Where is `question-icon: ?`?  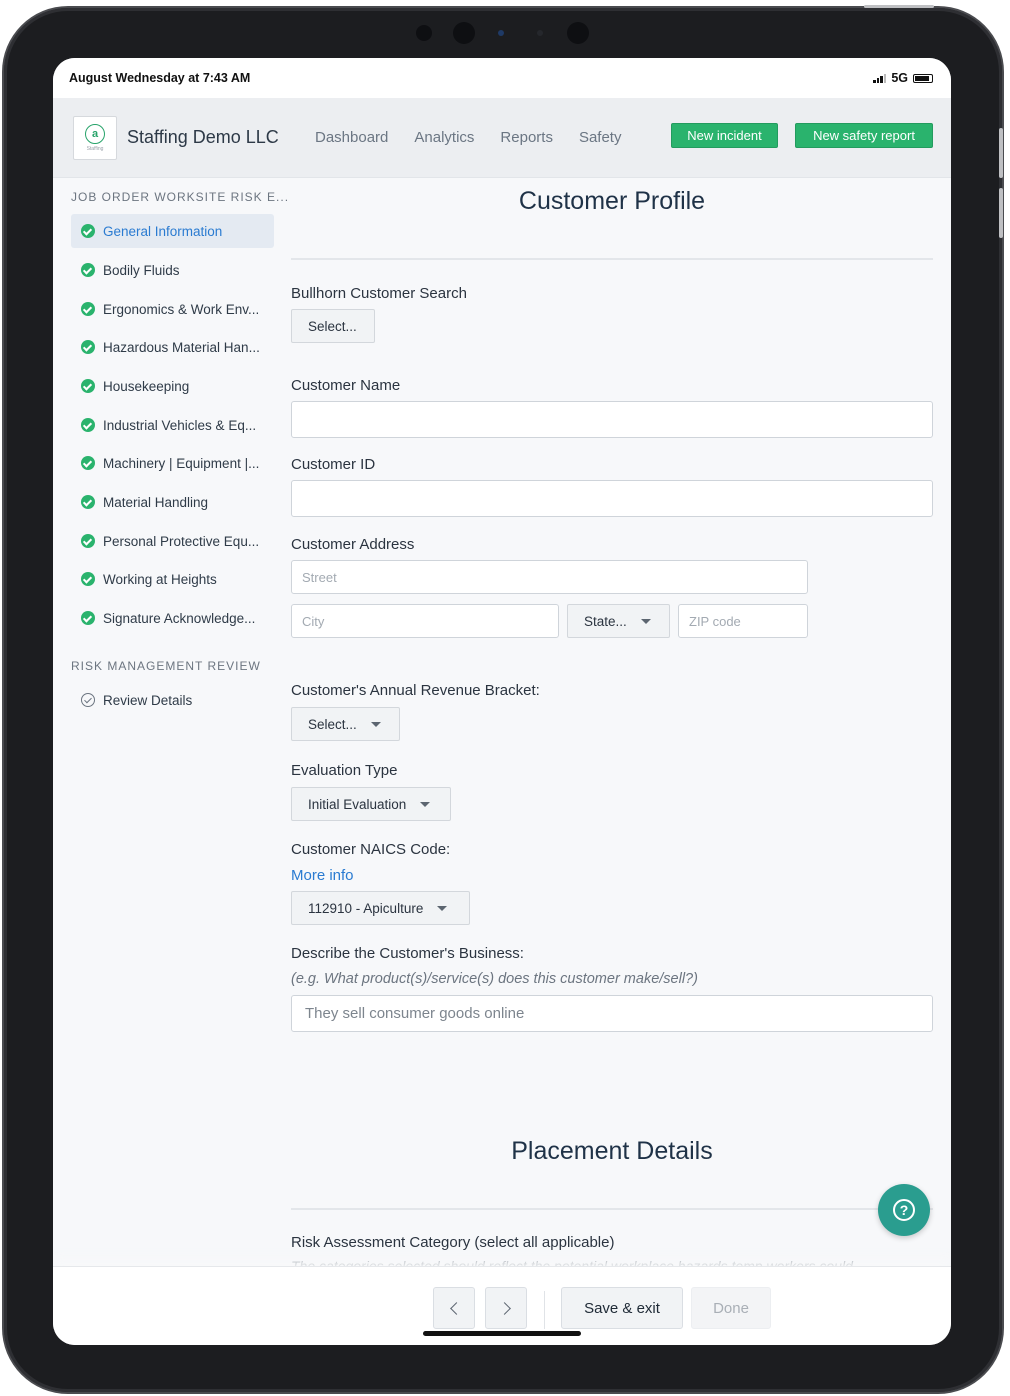
question-icon: ? is located at coordinates (904, 1210).